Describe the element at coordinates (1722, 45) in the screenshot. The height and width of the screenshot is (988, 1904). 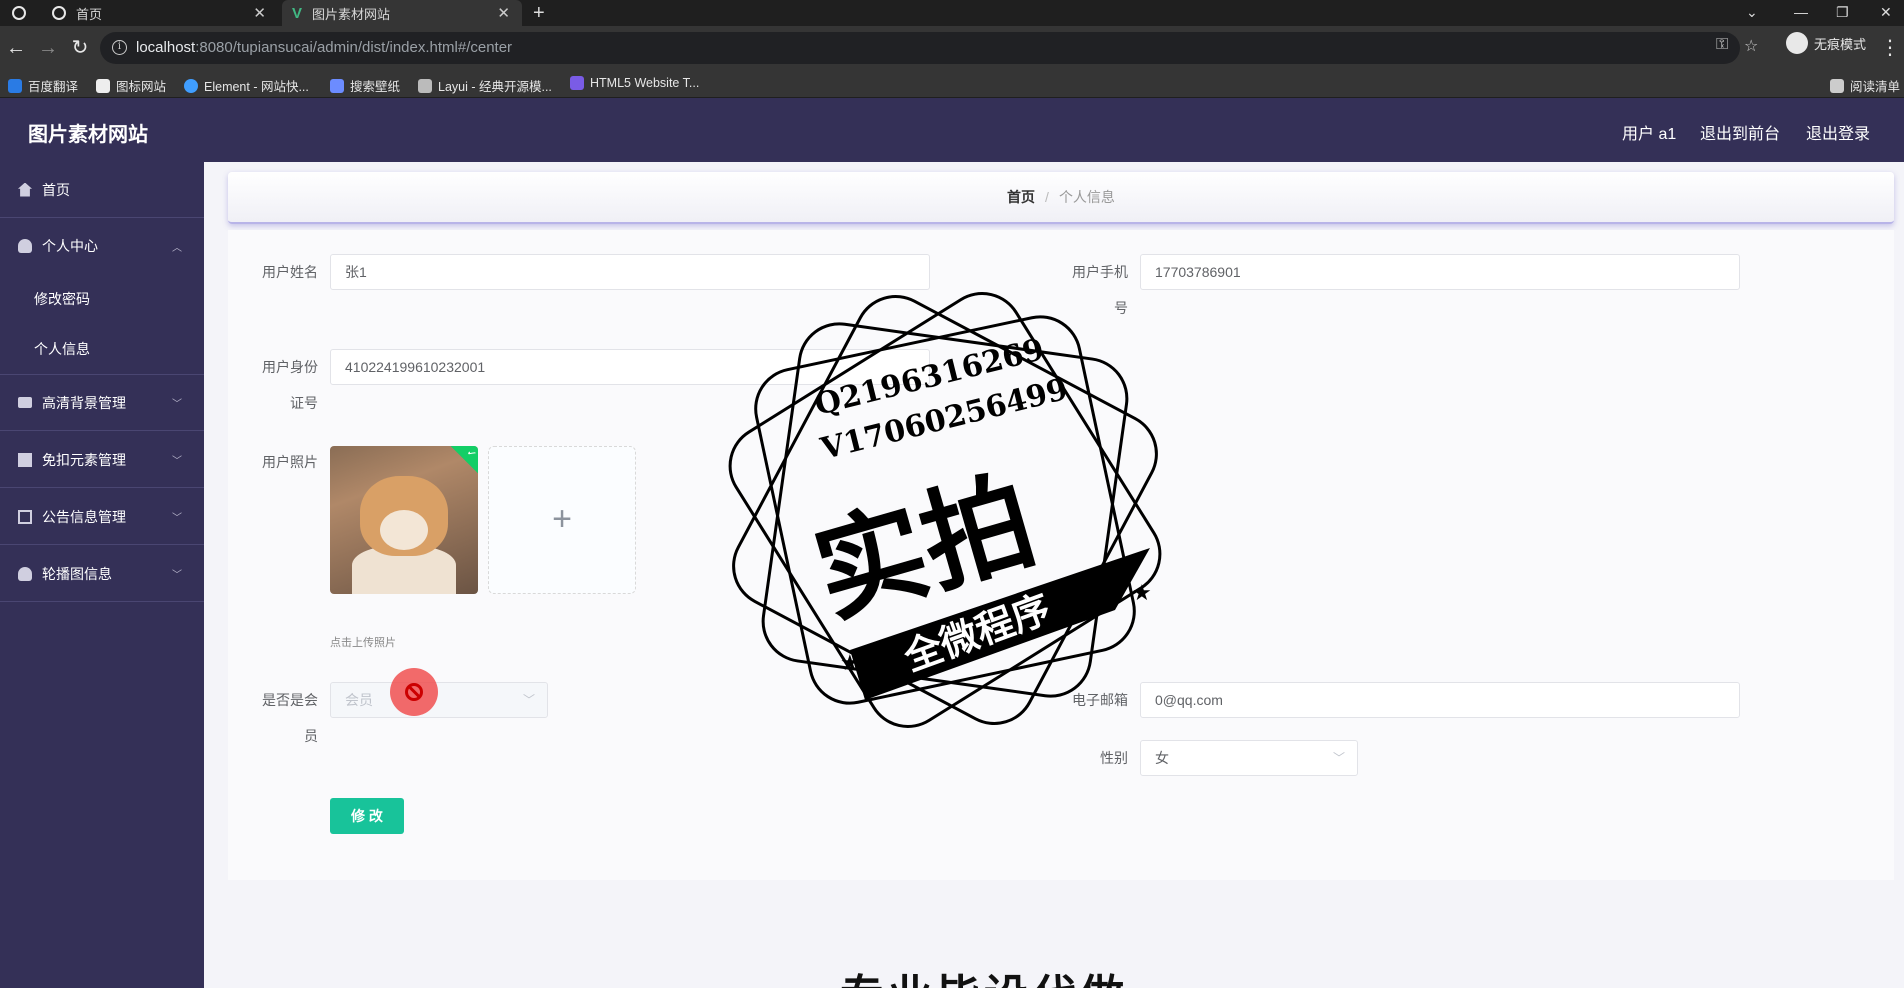
I see `key-icon: ⚿` at that location.